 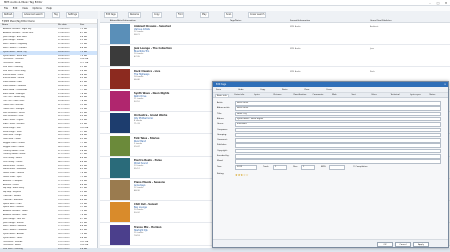 I want to click on dialog-tool-5: Cover, so click(x=329, y=90).